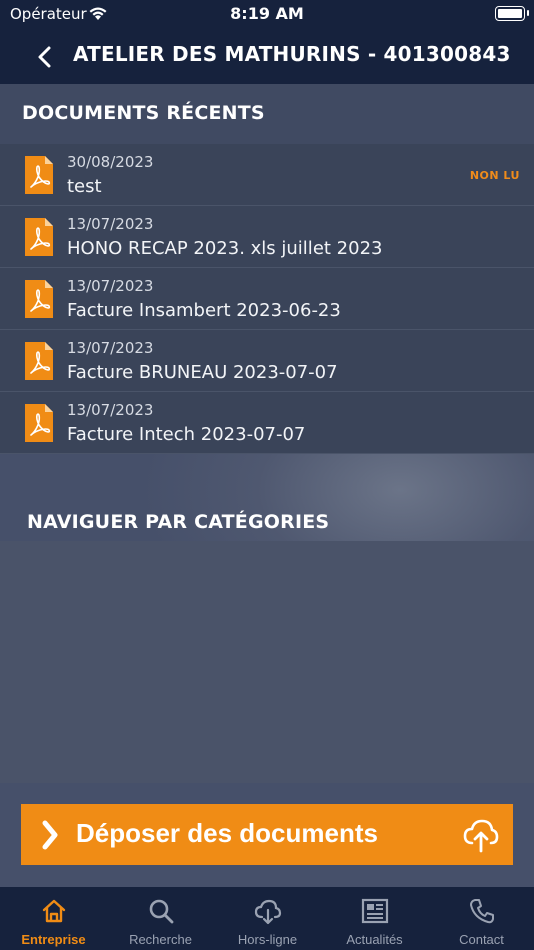  I want to click on page-title: ATELIER DES MATHURINS - 401300843, so click(292, 54).